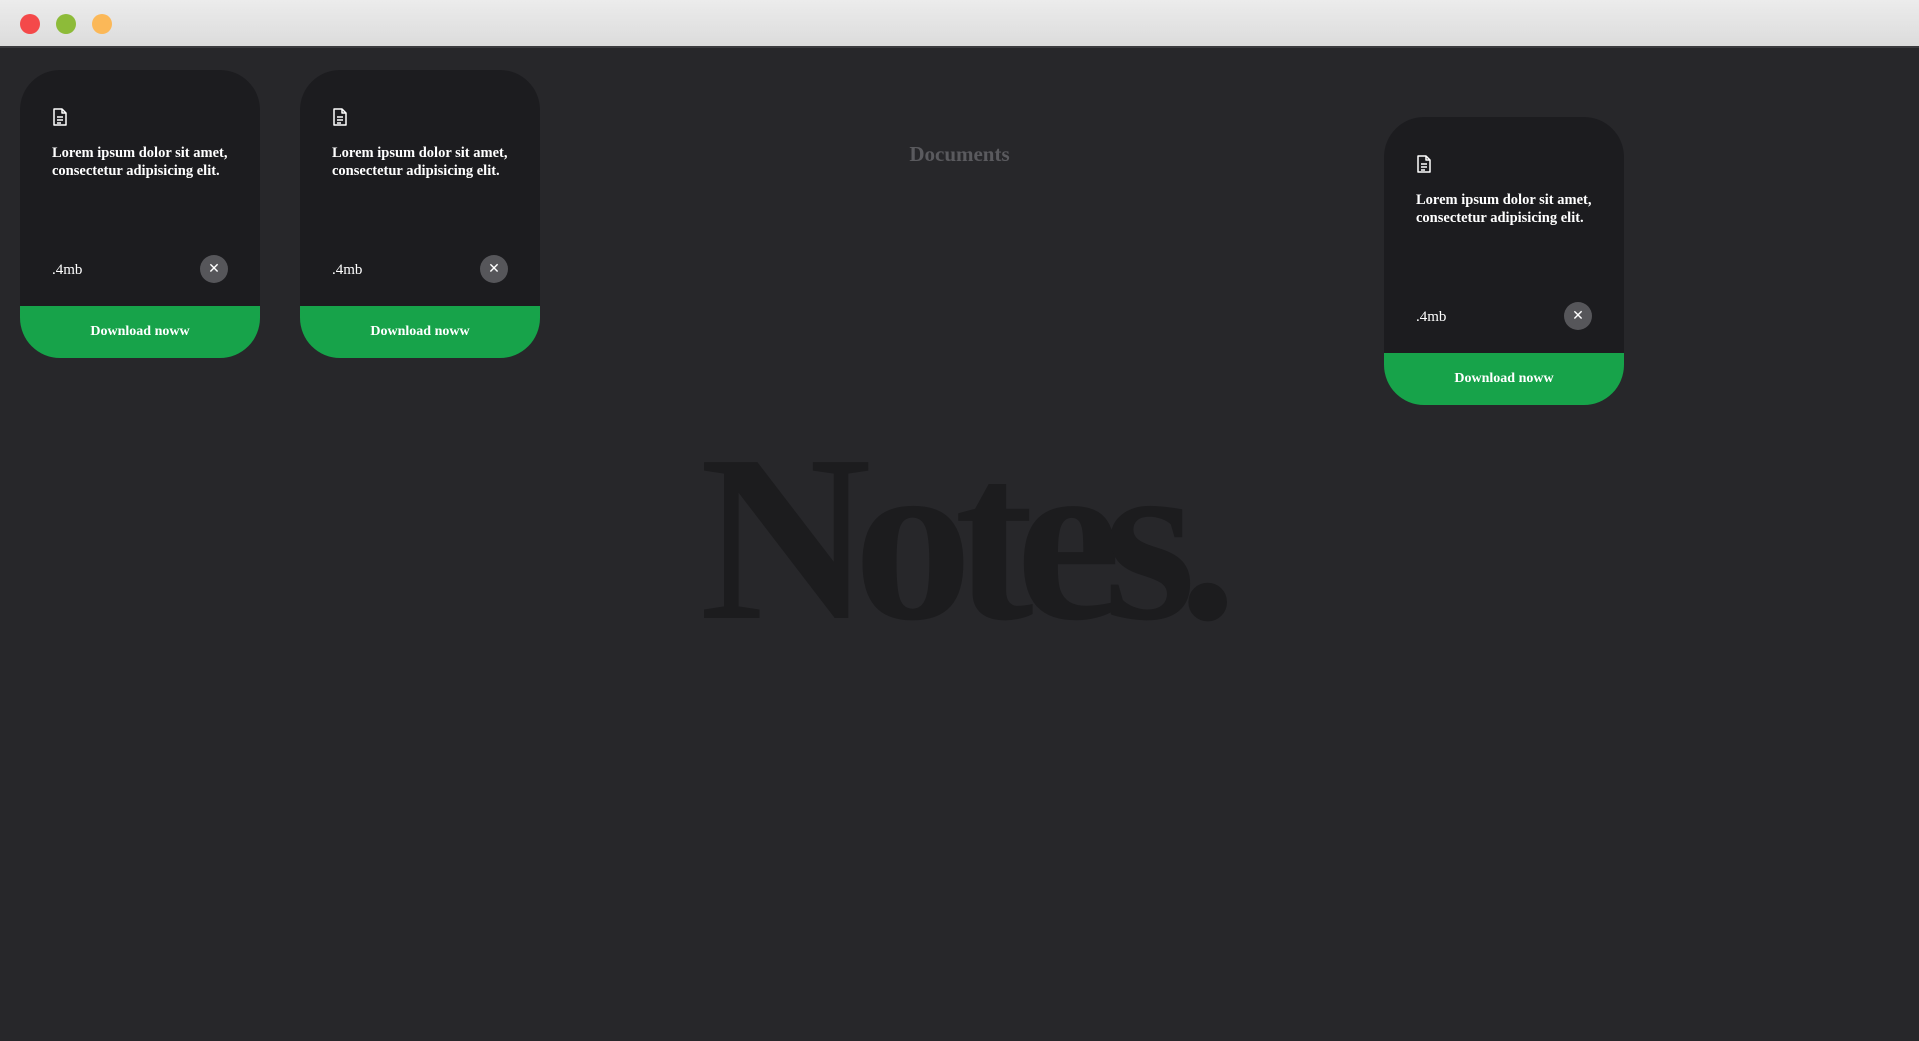 The height and width of the screenshot is (1041, 1919). I want to click on window-titlebar, so click(959, 24).